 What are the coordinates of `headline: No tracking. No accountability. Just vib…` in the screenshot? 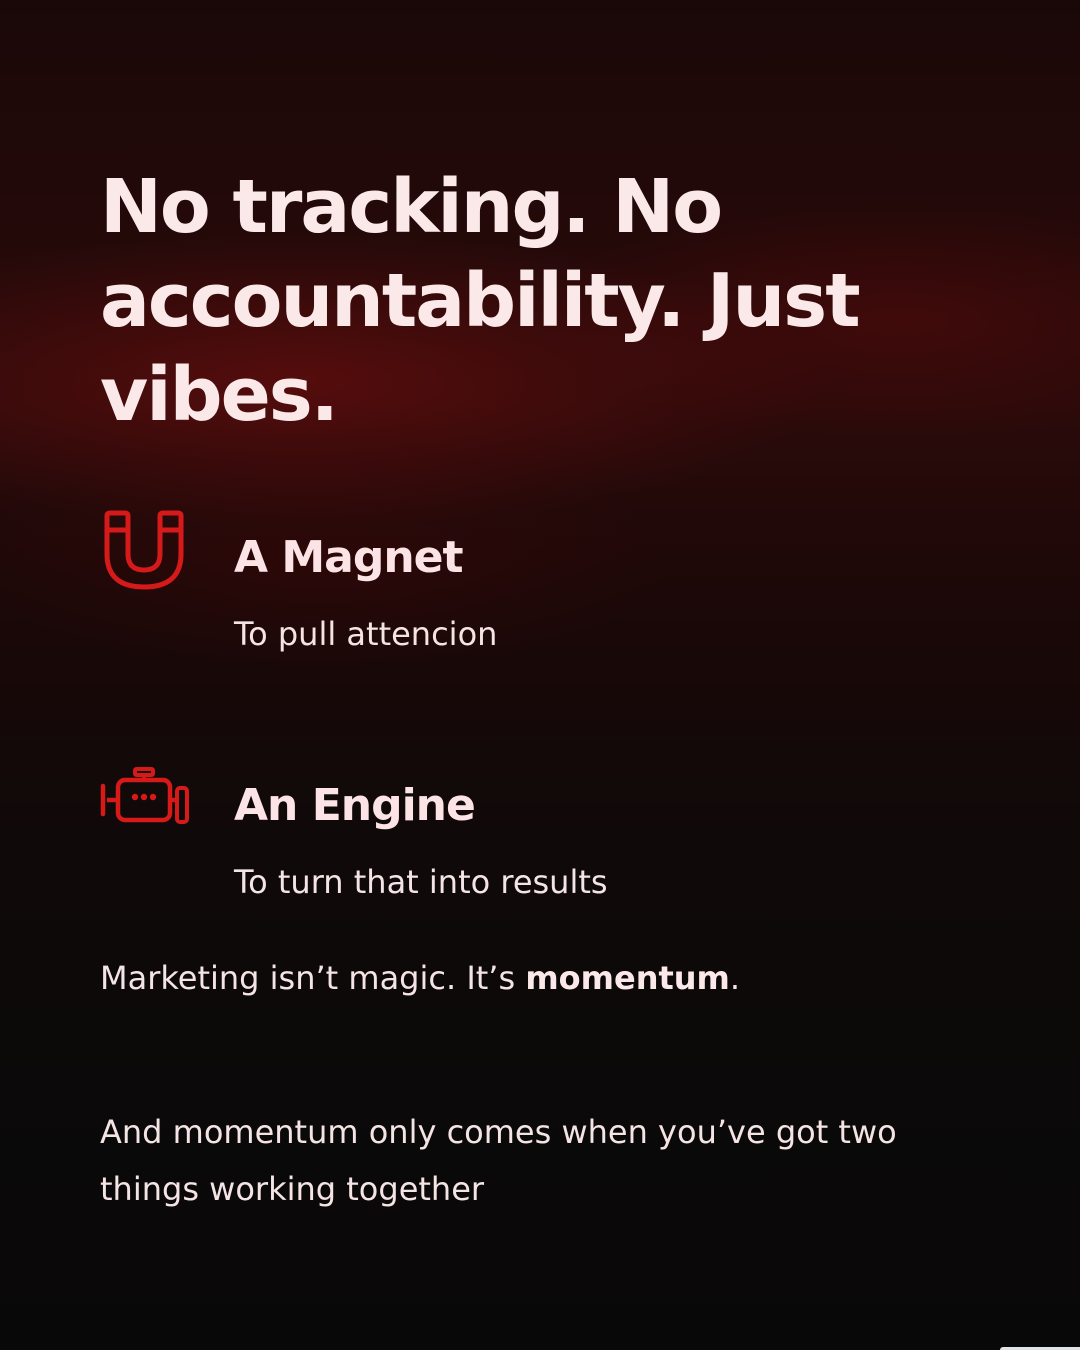 It's located at (480, 301).